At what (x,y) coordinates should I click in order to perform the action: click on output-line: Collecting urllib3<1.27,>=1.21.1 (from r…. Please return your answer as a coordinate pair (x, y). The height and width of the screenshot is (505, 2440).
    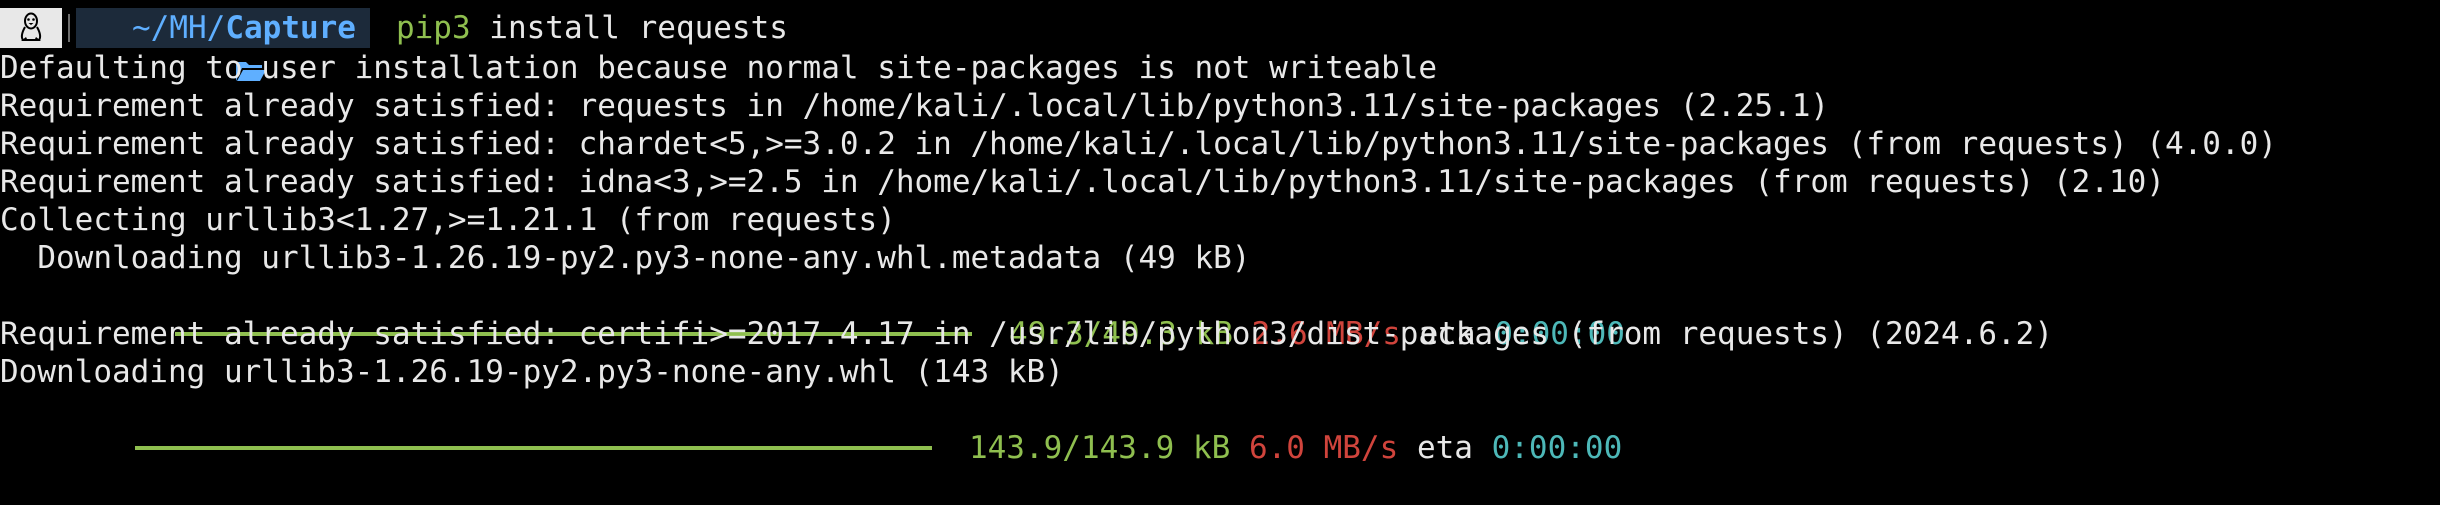
    Looking at the image, I should click on (448, 220).